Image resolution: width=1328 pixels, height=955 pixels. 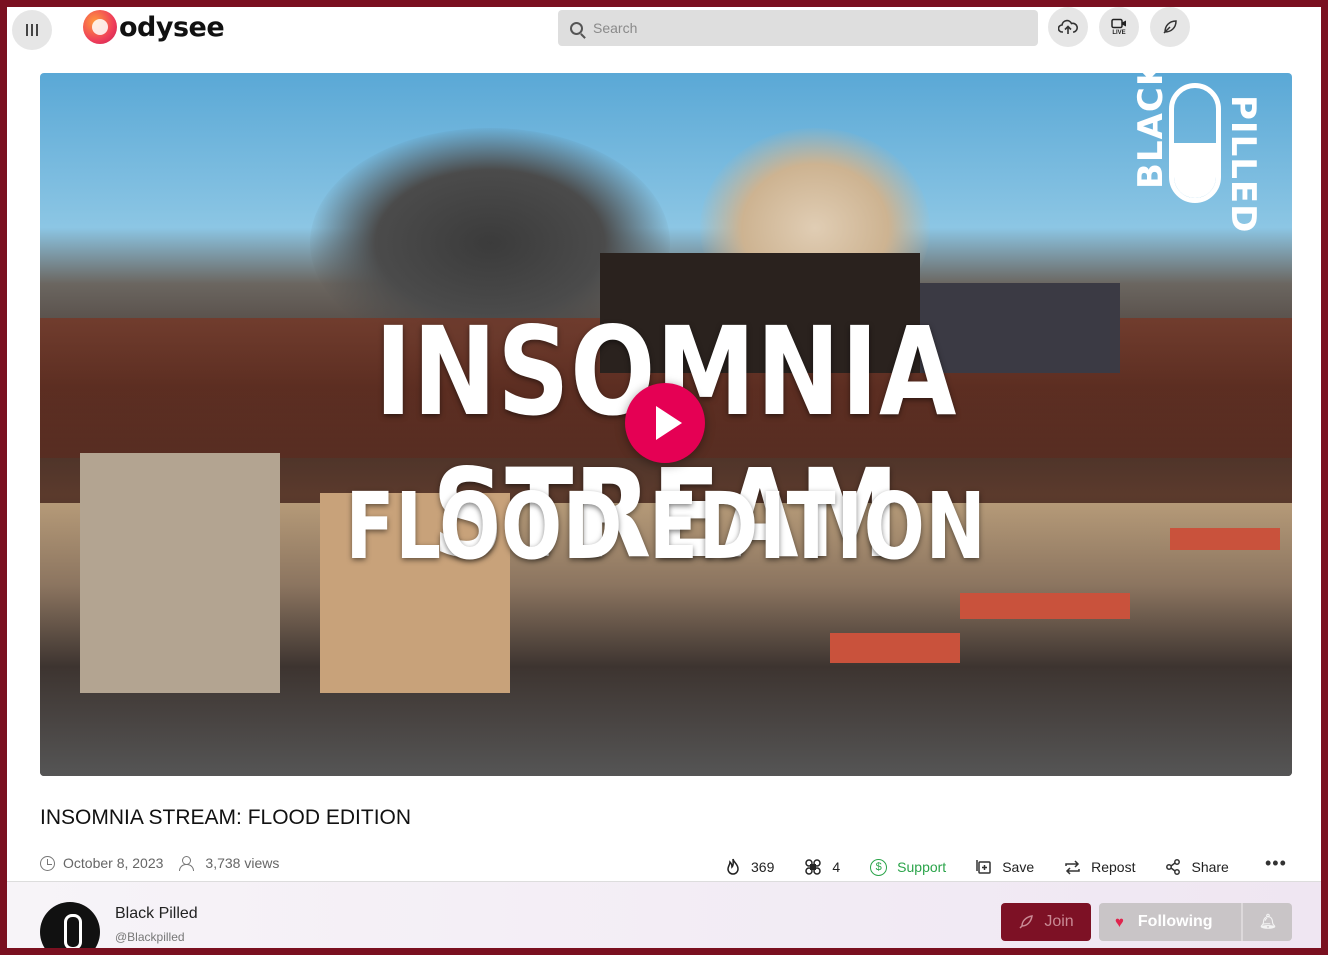 I want to click on go-live-button: LIVE, so click(x=1119, y=27).